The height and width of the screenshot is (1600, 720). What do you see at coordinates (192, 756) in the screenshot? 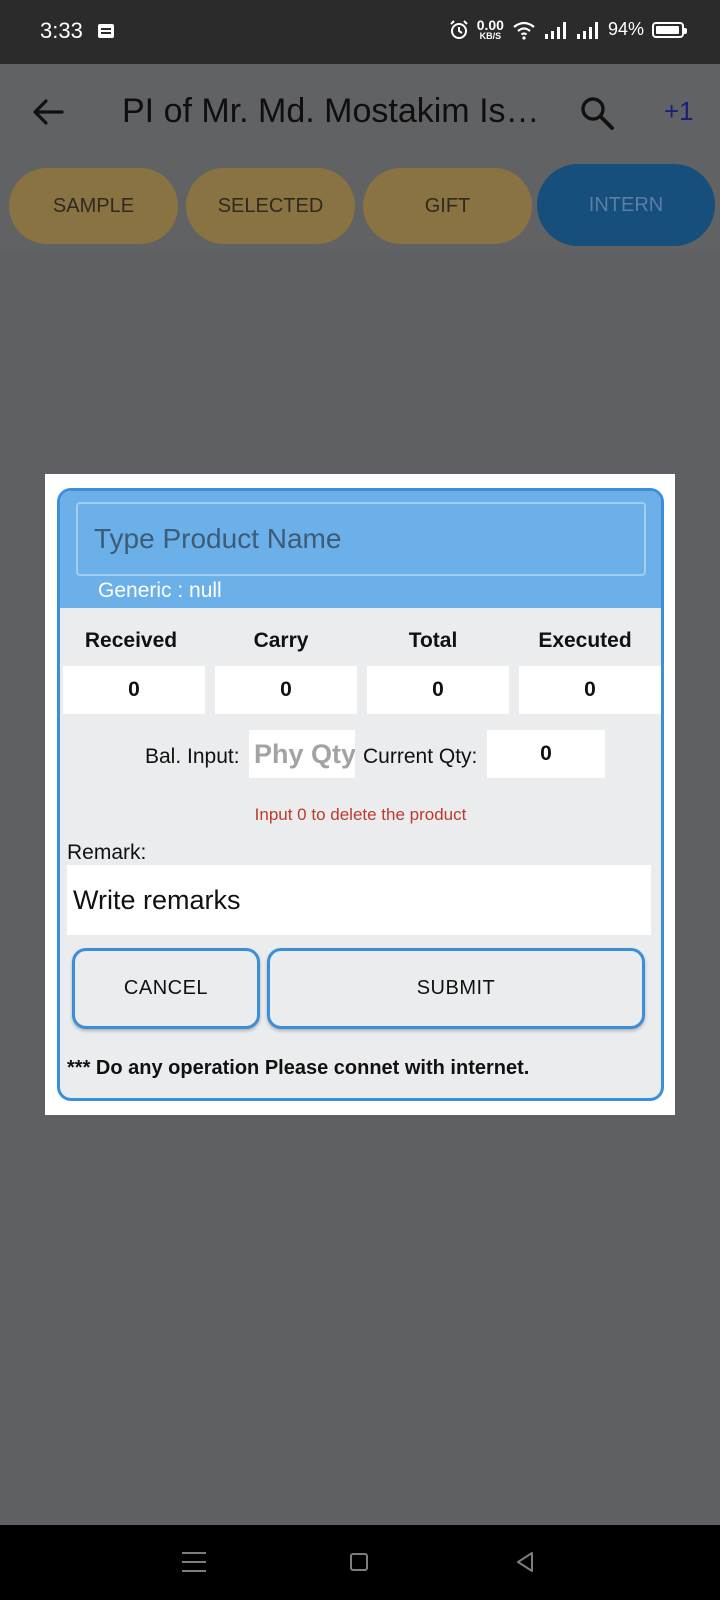
I see `bal-input-label: Bal. Input:` at bounding box center [192, 756].